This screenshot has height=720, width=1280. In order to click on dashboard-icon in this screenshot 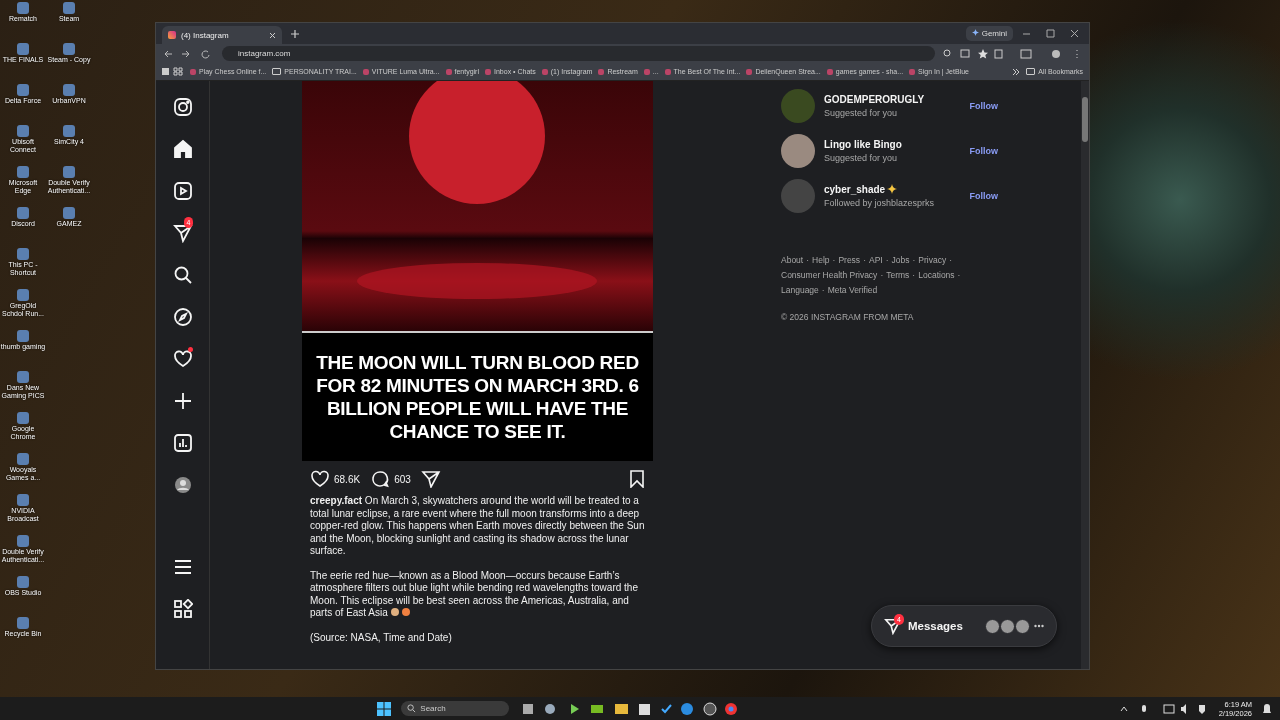, I will do `click(182, 443)`.